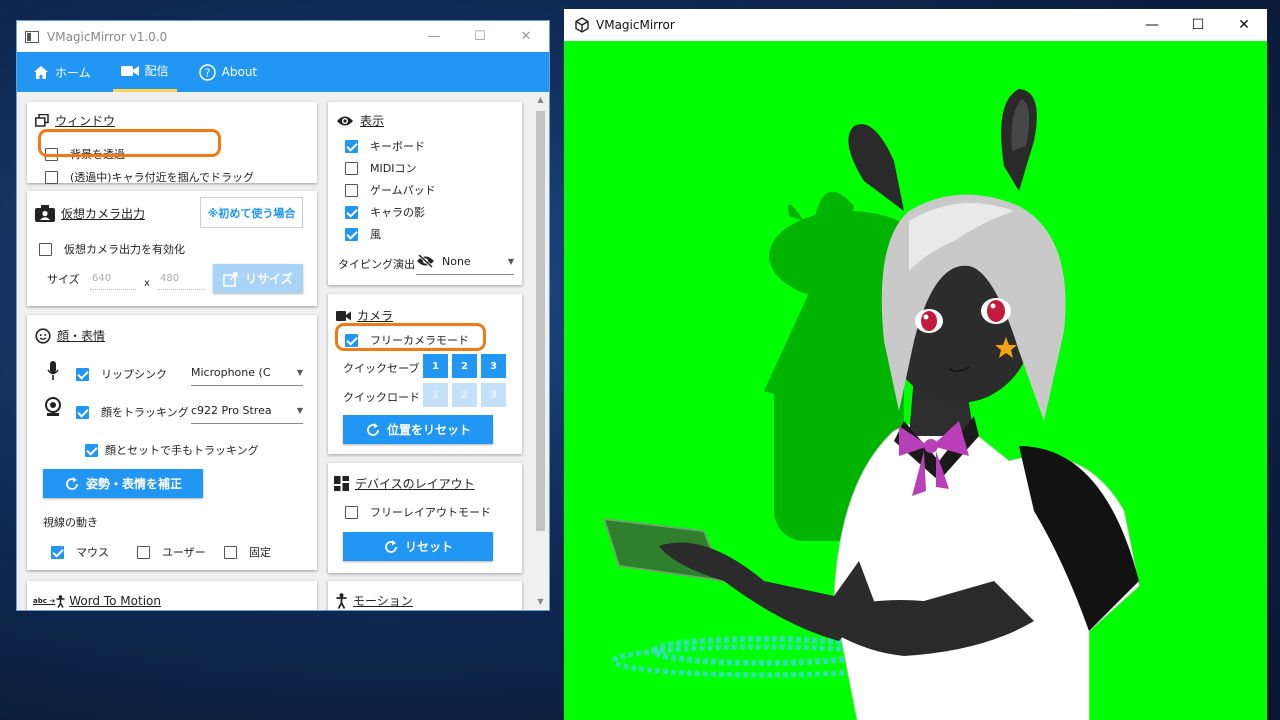  I want to click on video-camera-icon, so click(129, 70).